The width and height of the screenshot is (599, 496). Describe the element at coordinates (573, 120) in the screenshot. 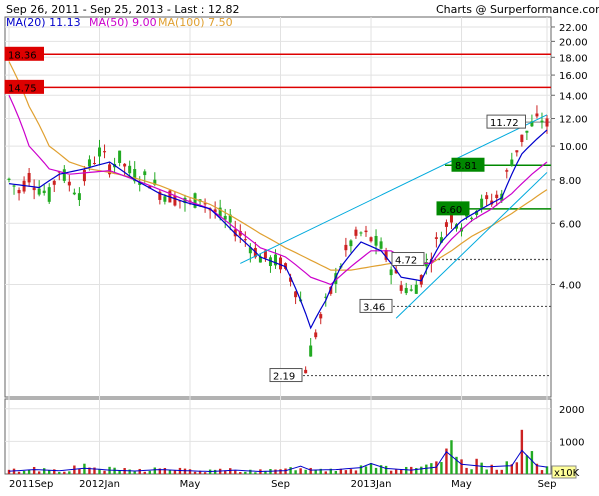

I see `y-tick-label: 12.00` at that location.